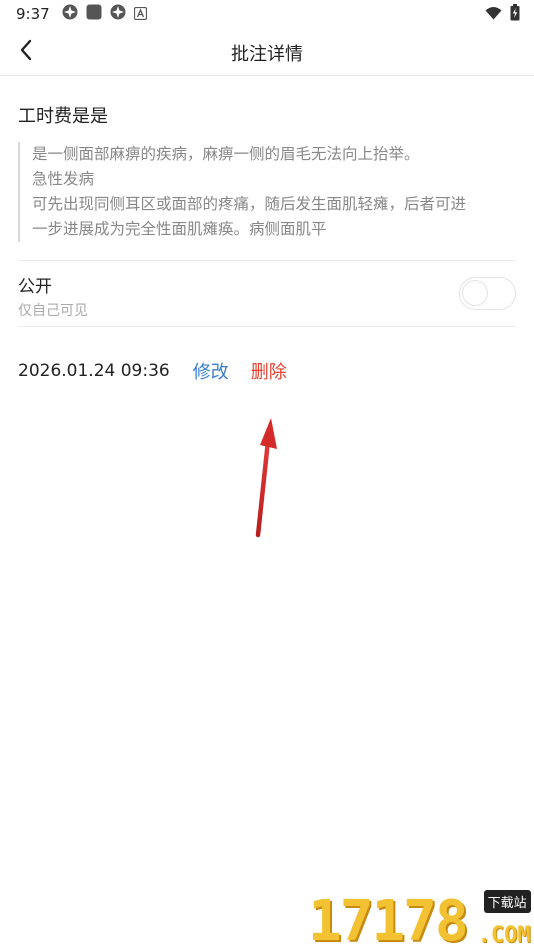 This screenshot has width=534, height=950. Describe the element at coordinates (475, 293) in the screenshot. I see `toggle-knob` at that location.